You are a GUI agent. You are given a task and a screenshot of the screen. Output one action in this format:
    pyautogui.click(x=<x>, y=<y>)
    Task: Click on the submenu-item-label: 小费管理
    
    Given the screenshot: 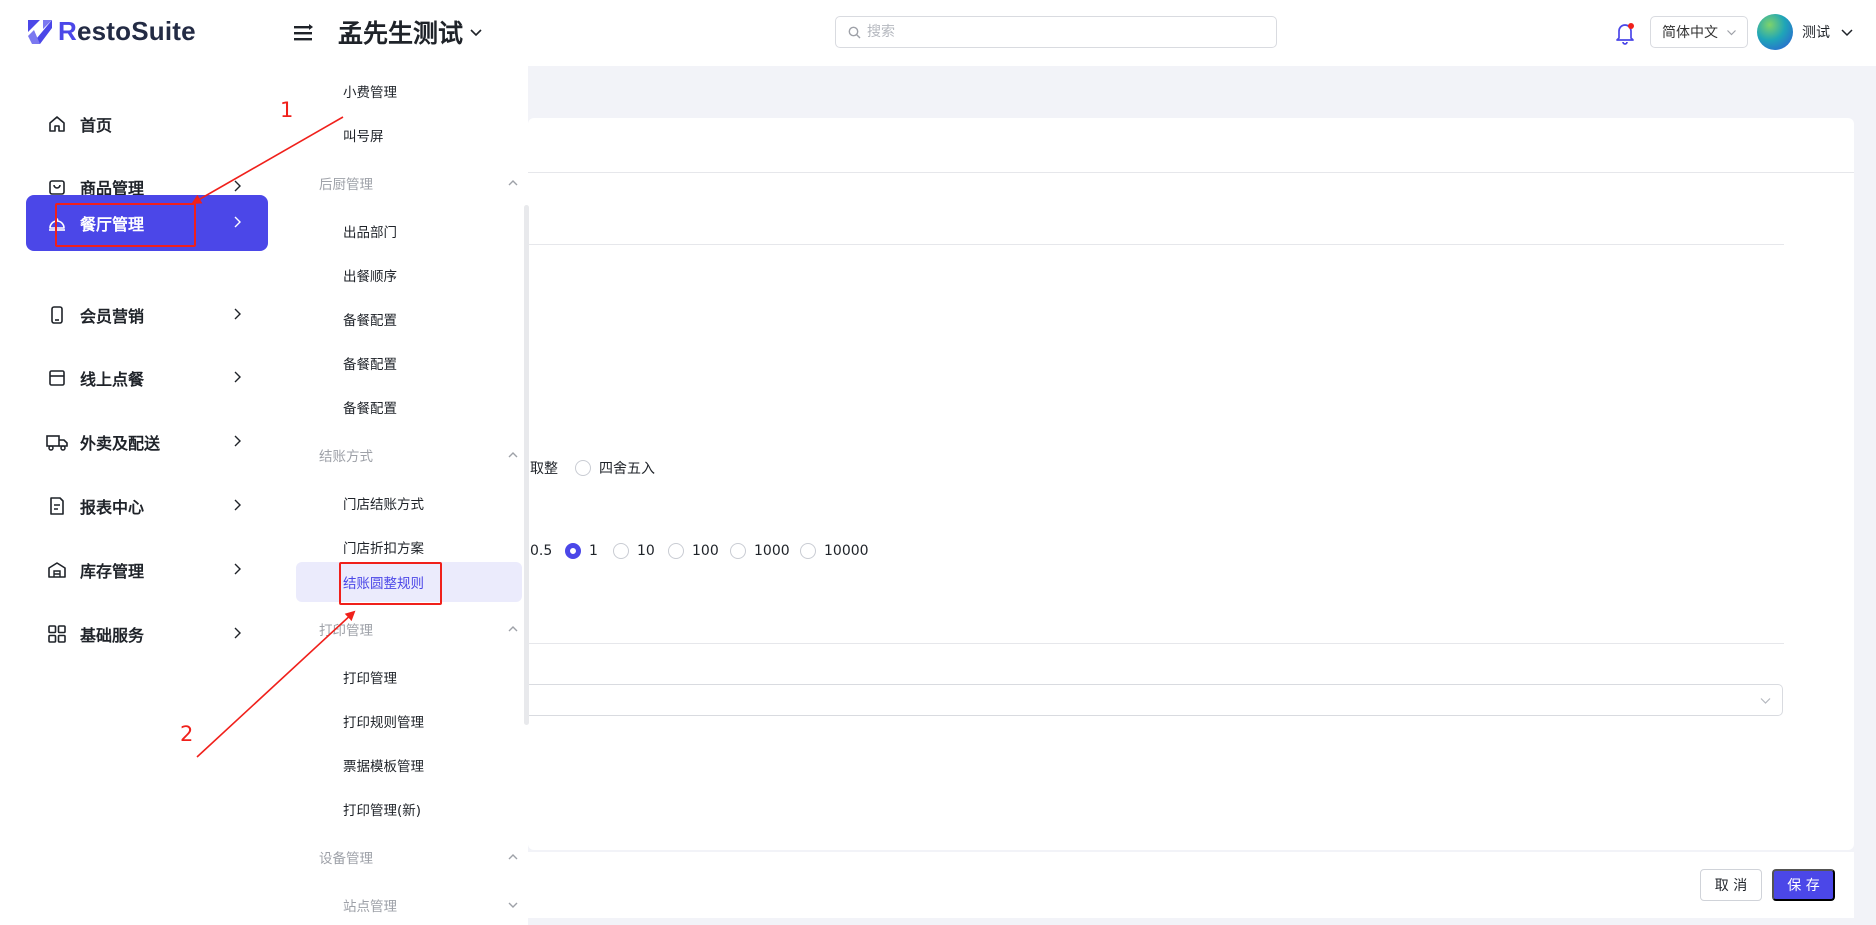 What is the action you would take?
    pyautogui.click(x=370, y=93)
    